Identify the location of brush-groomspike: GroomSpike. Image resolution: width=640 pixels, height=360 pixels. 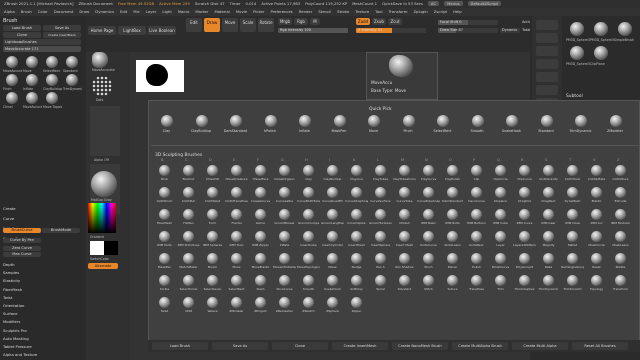
(356, 217).